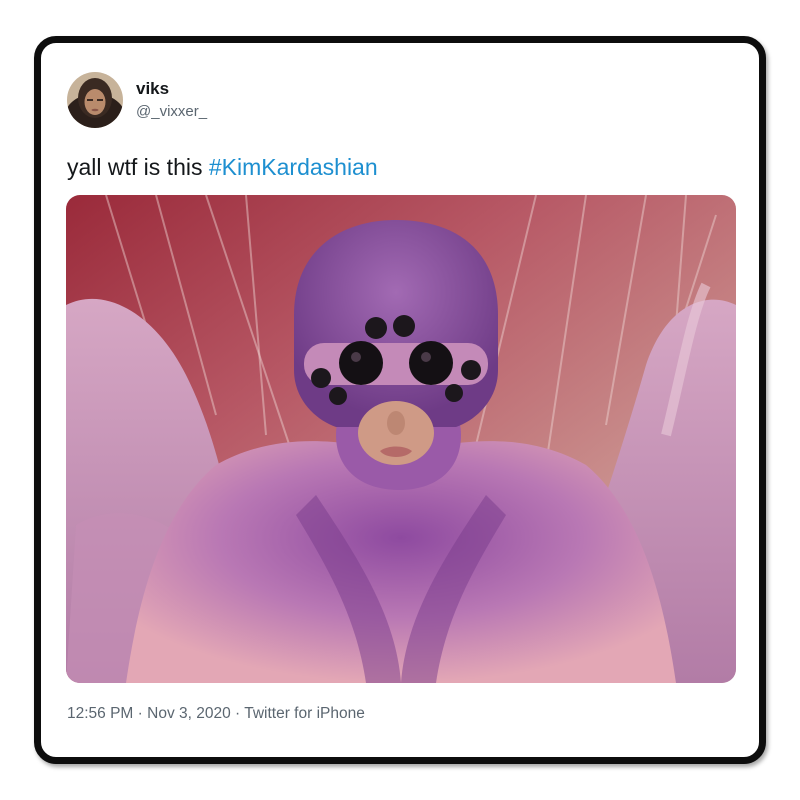 Image resolution: width=800 pixels, height=800 pixels. I want to click on hashtag-link: #KimKardashian, so click(293, 167).